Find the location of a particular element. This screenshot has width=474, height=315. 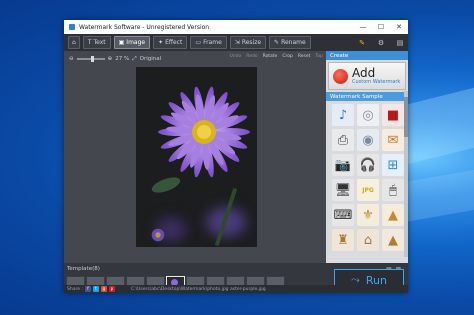

watermark-sample-header: Watermark Sample is located at coordinates (367, 96).